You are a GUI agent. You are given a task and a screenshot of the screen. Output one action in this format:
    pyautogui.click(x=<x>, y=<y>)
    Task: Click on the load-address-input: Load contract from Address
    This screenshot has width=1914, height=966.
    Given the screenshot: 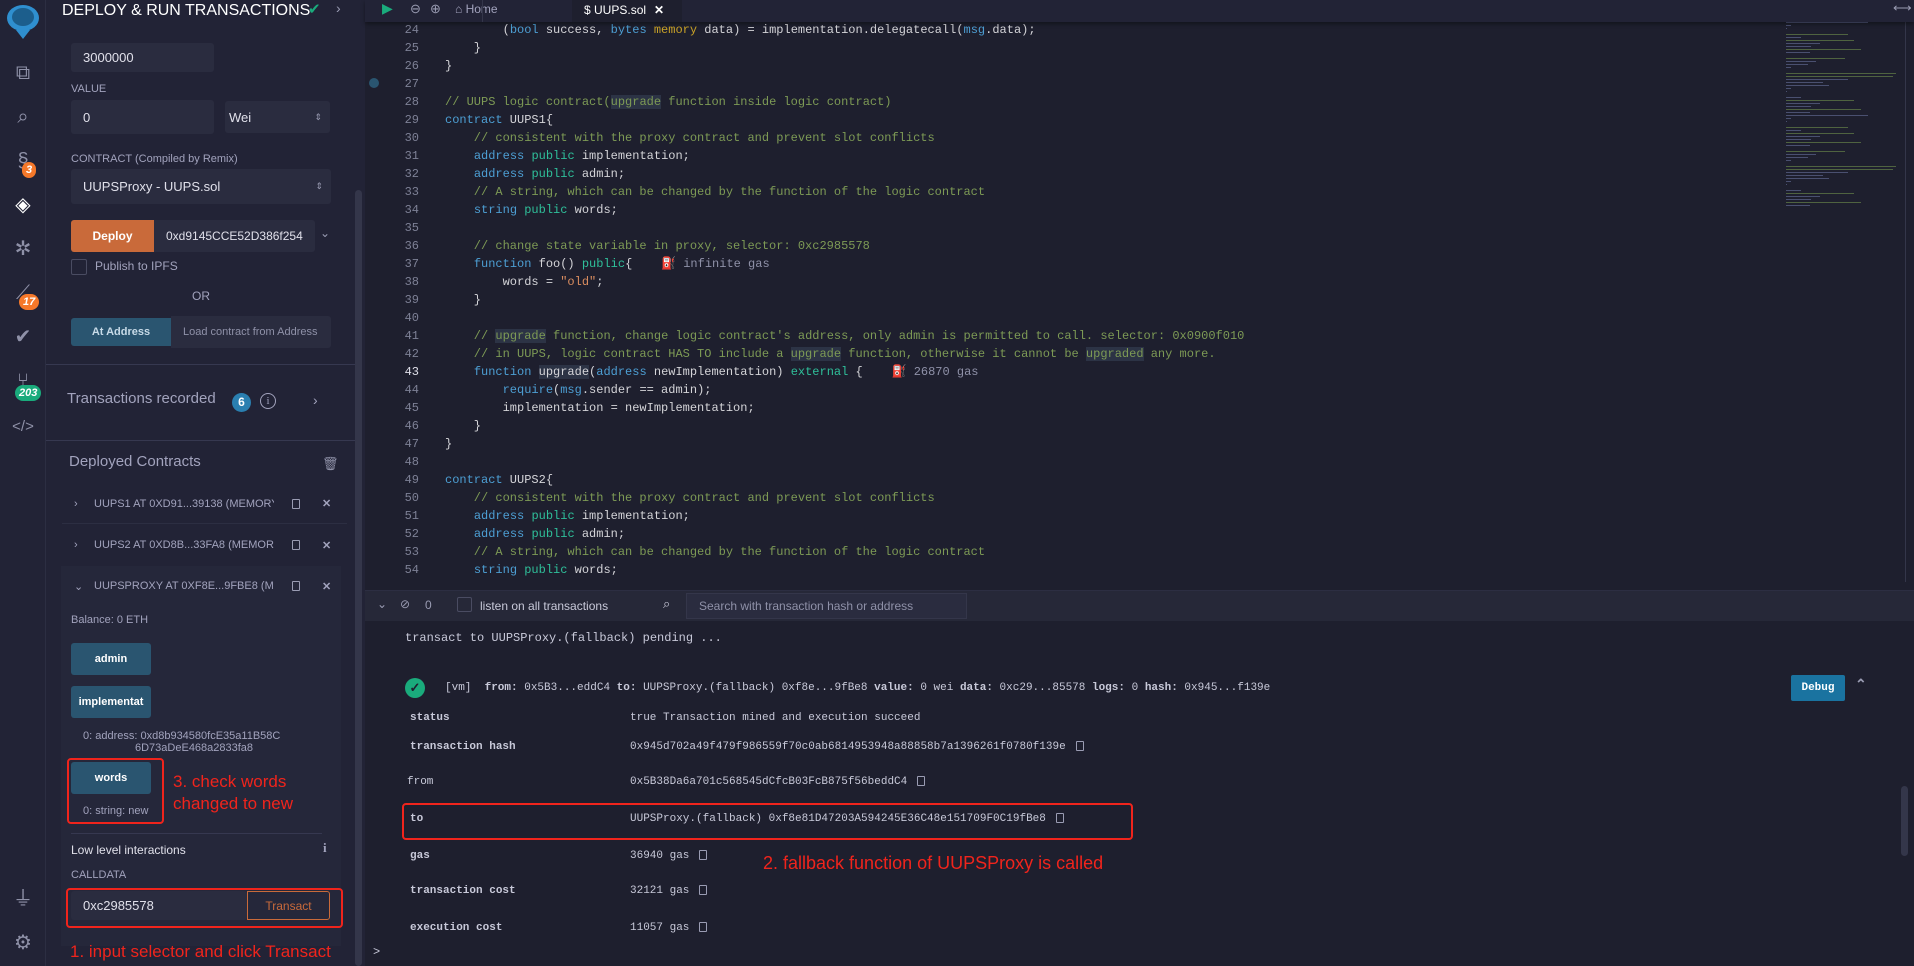 What is the action you would take?
    pyautogui.click(x=251, y=332)
    